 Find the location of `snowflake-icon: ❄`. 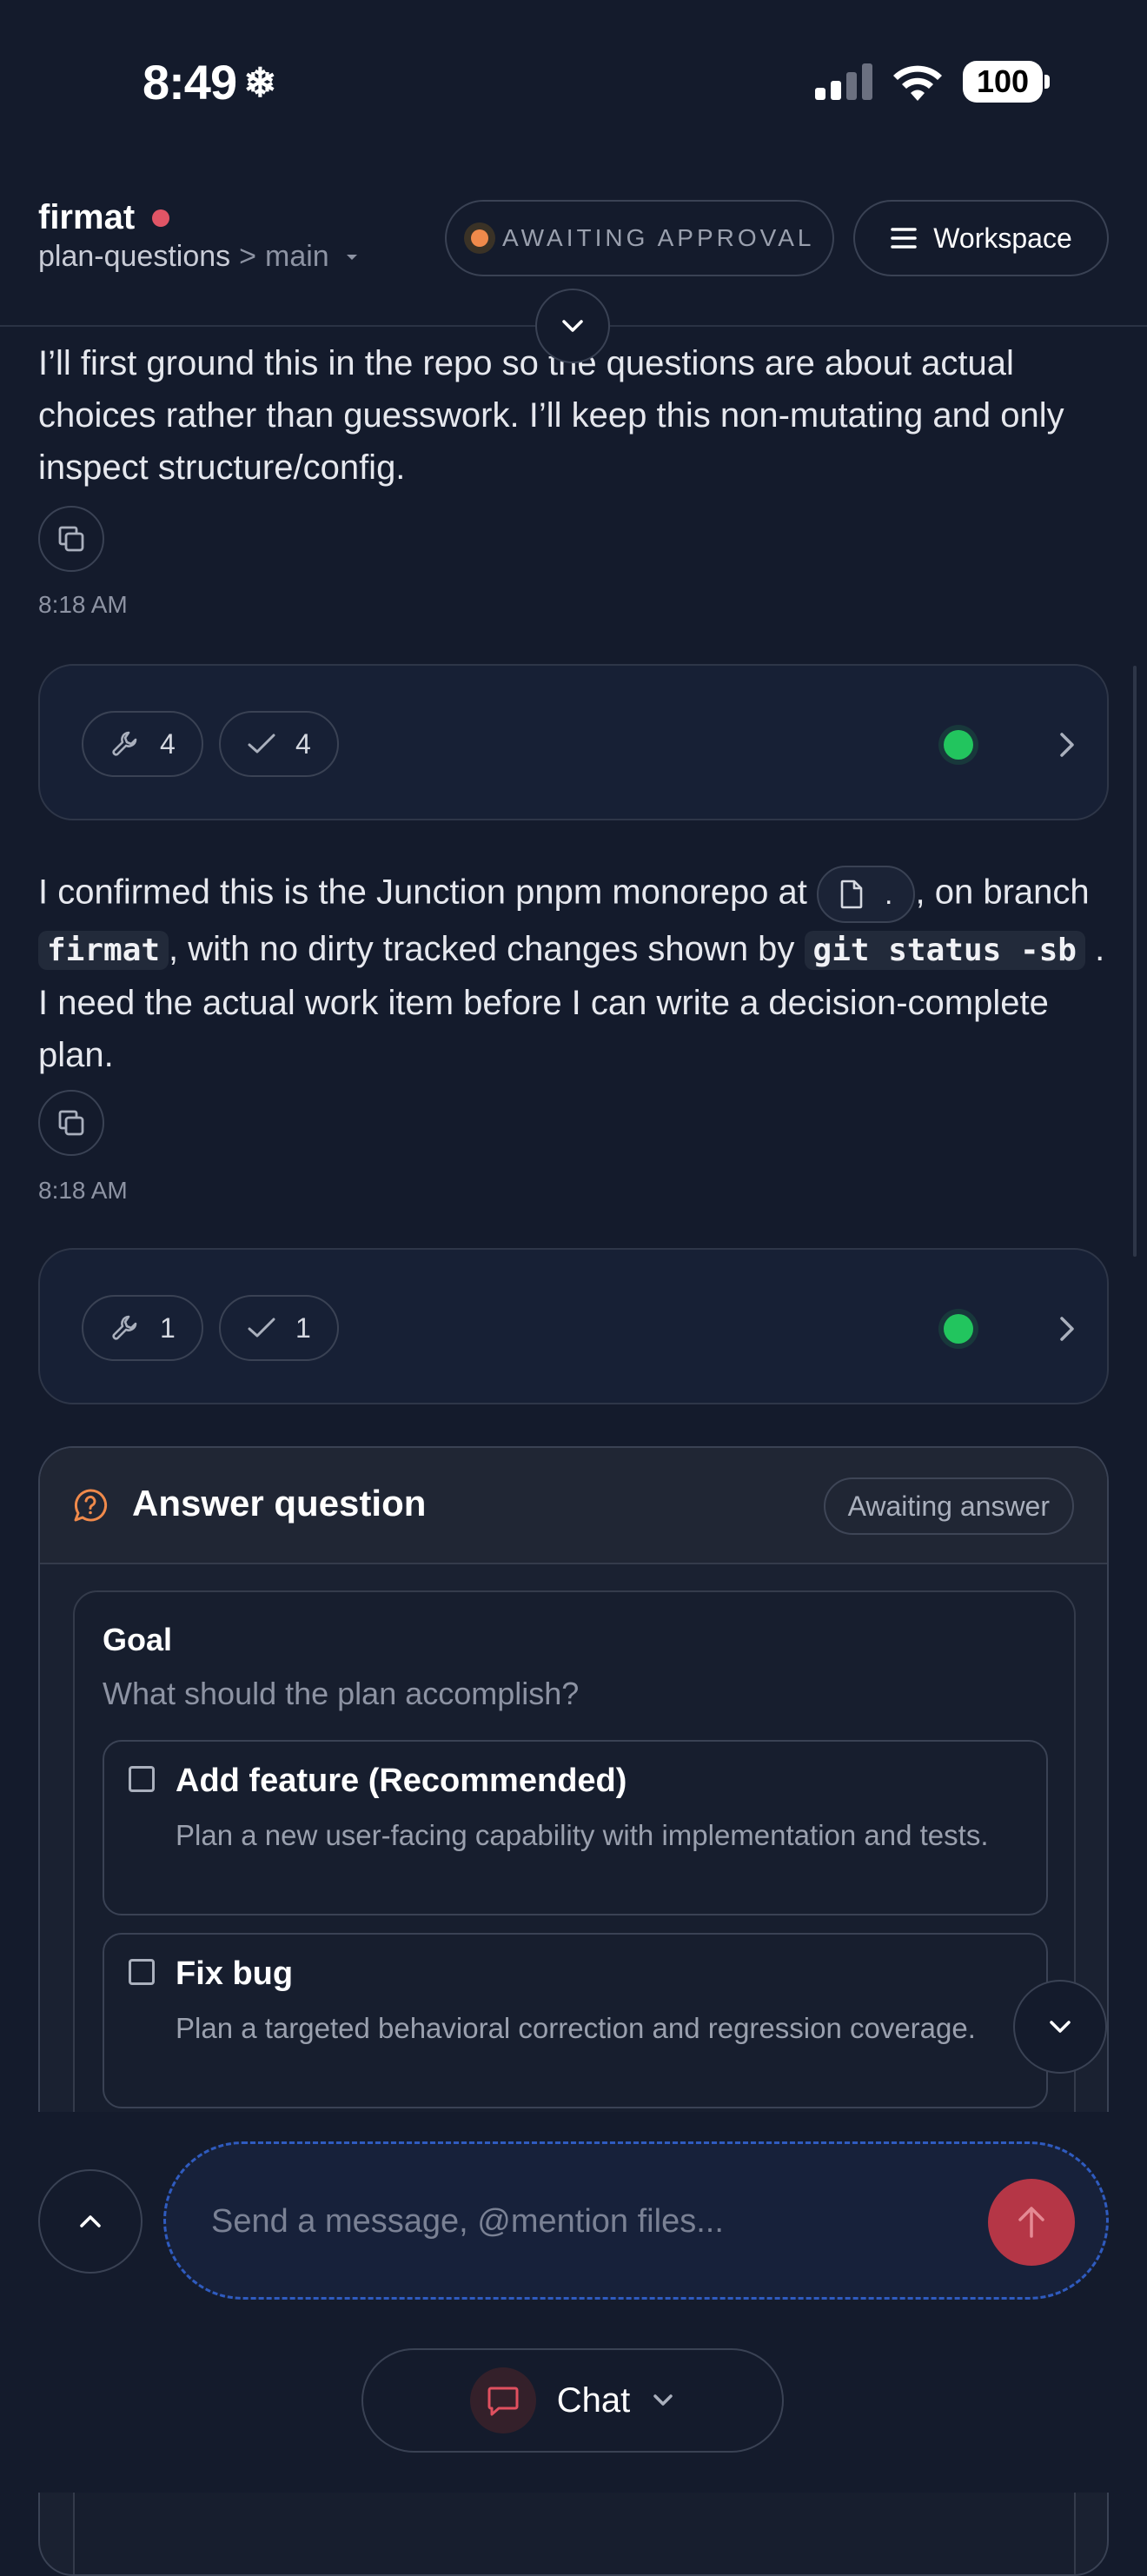

snowflake-icon: ❄ is located at coordinates (260, 82).